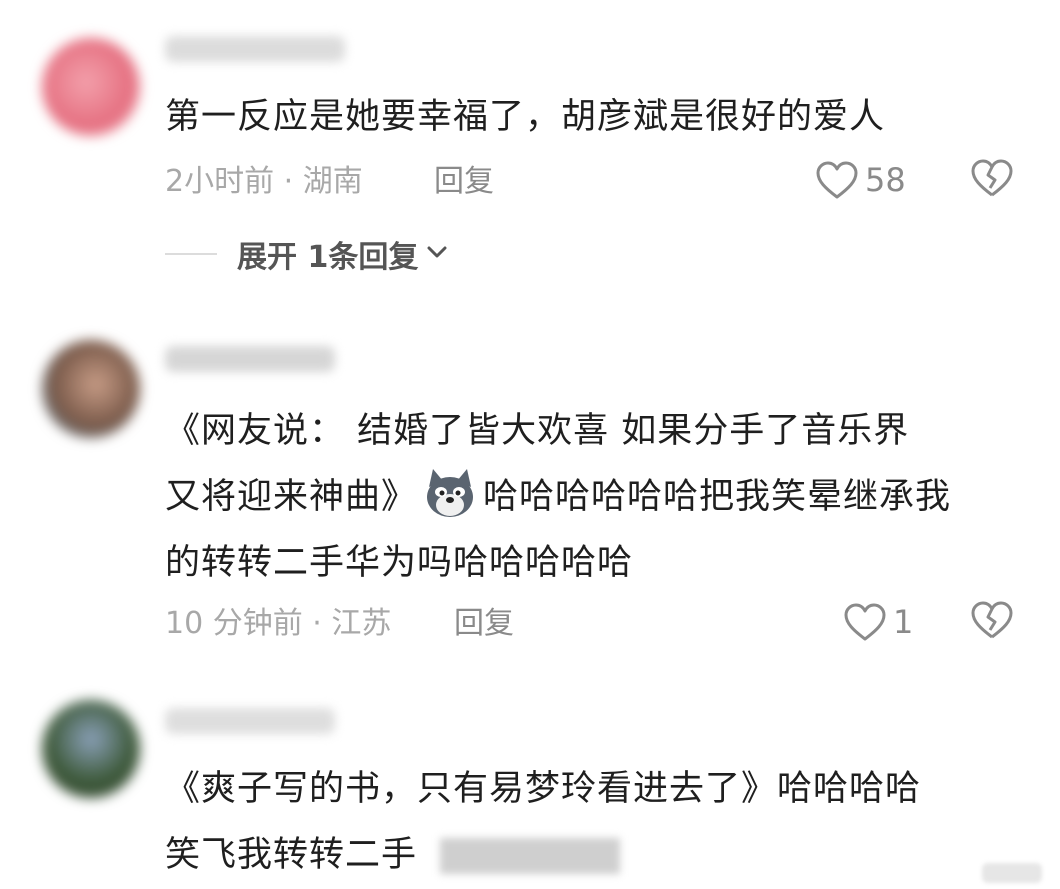  What do you see at coordinates (537, 431) in the screenshot?
I see `comment-text-line: 《网友说： 结婚了皆大欢喜 如果分手了音乐界` at bounding box center [537, 431].